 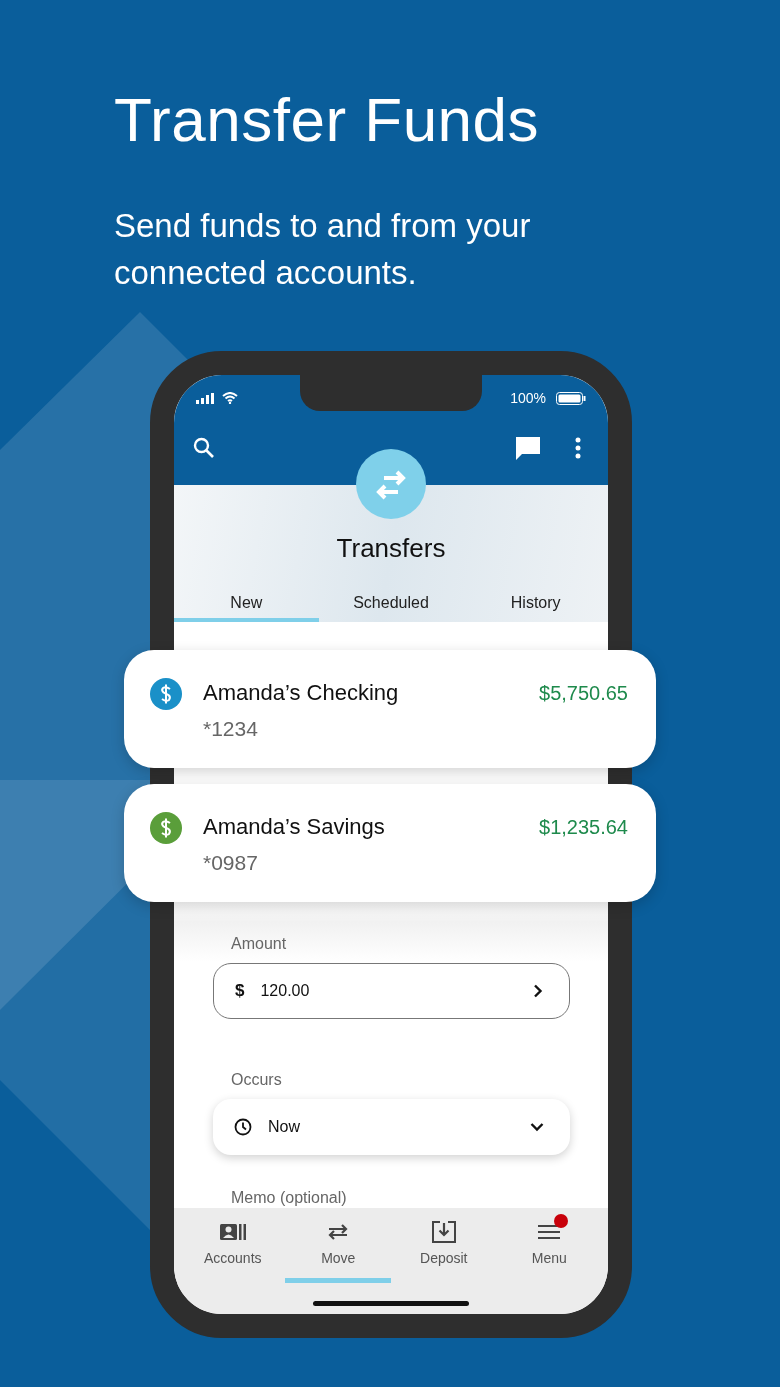 What do you see at coordinates (232, 1231) in the screenshot?
I see `id-card-icon` at bounding box center [232, 1231].